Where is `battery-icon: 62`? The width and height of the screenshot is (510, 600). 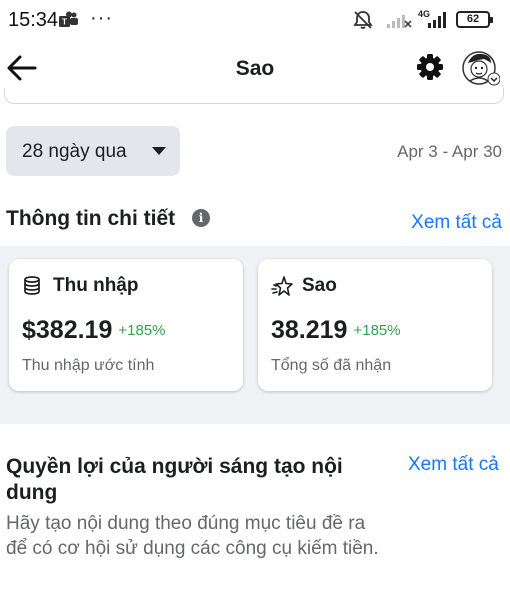
battery-icon: 62 is located at coordinates (474, 19).